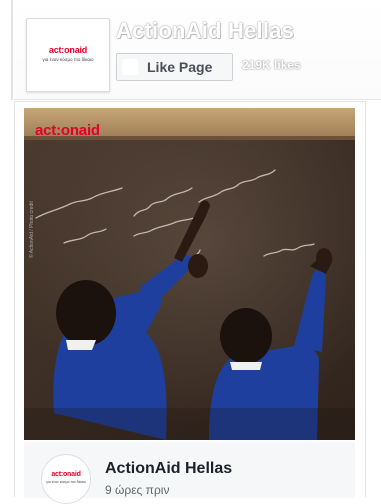  Describe the element at coordinates (168, 469) in the screenshot. I see `post-author: ActionAid Hellas` at that location.